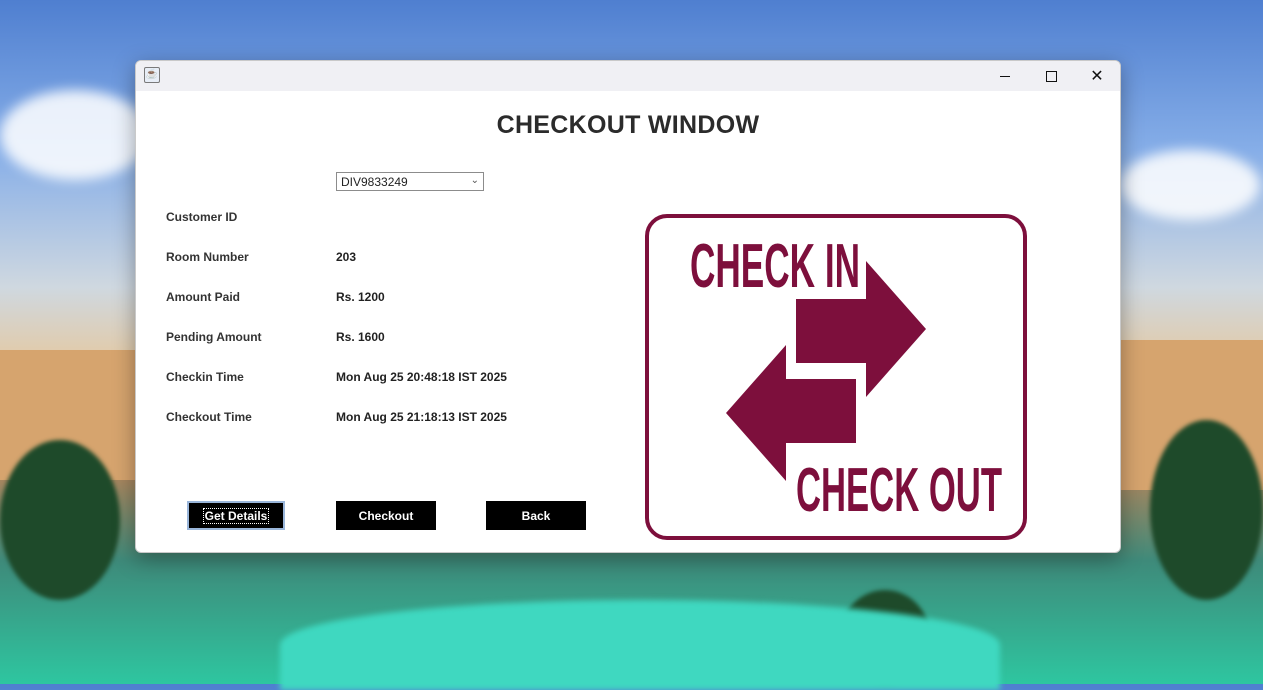  I want to click on pending-amount-value: Rs. 1600, so click(360, 337).